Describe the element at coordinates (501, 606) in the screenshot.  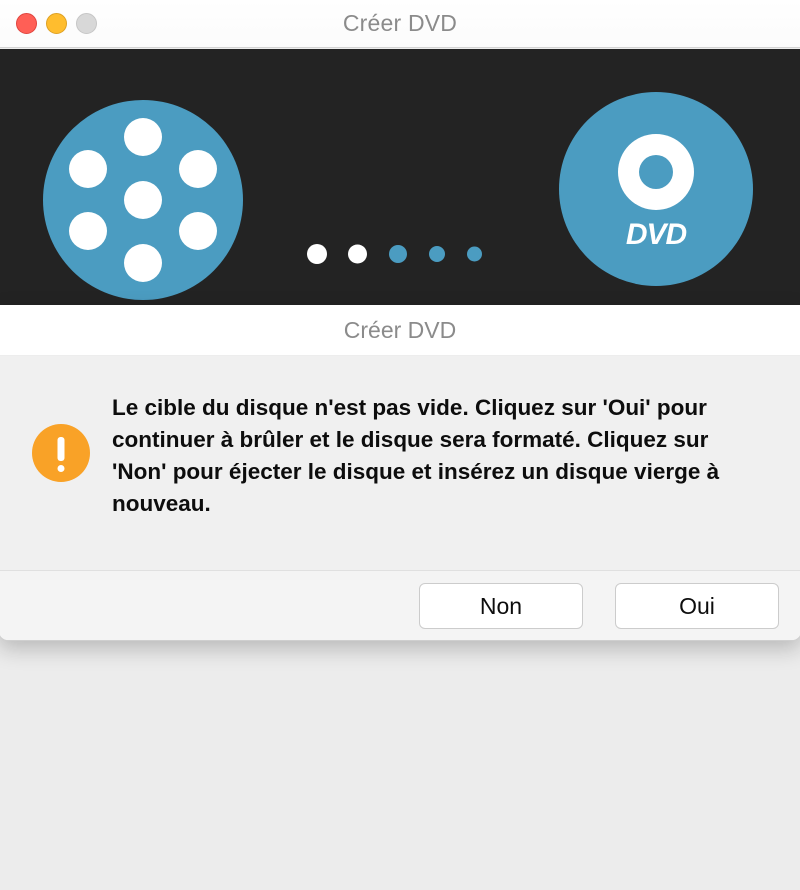
I see `alert-no-button: Non` at that location.